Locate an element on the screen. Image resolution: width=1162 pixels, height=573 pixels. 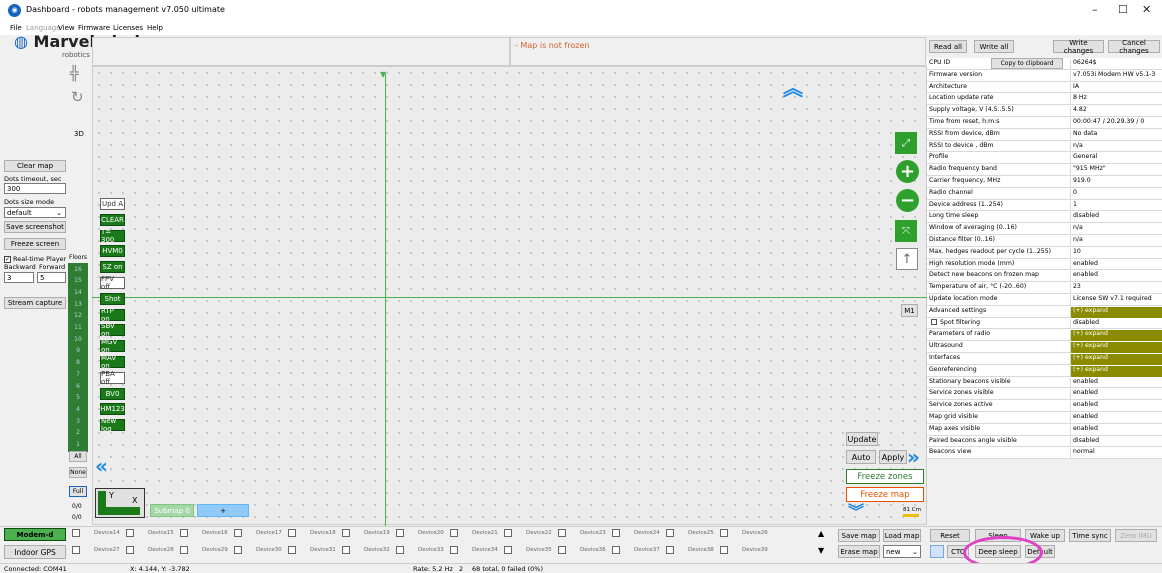
apply-button: Apply is located at coordinates (893, 457).